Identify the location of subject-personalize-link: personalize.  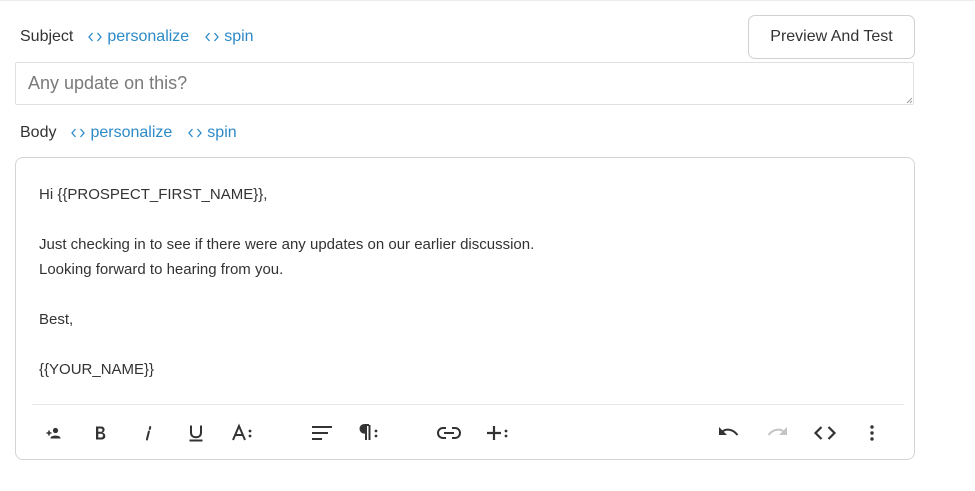
(138, 37).